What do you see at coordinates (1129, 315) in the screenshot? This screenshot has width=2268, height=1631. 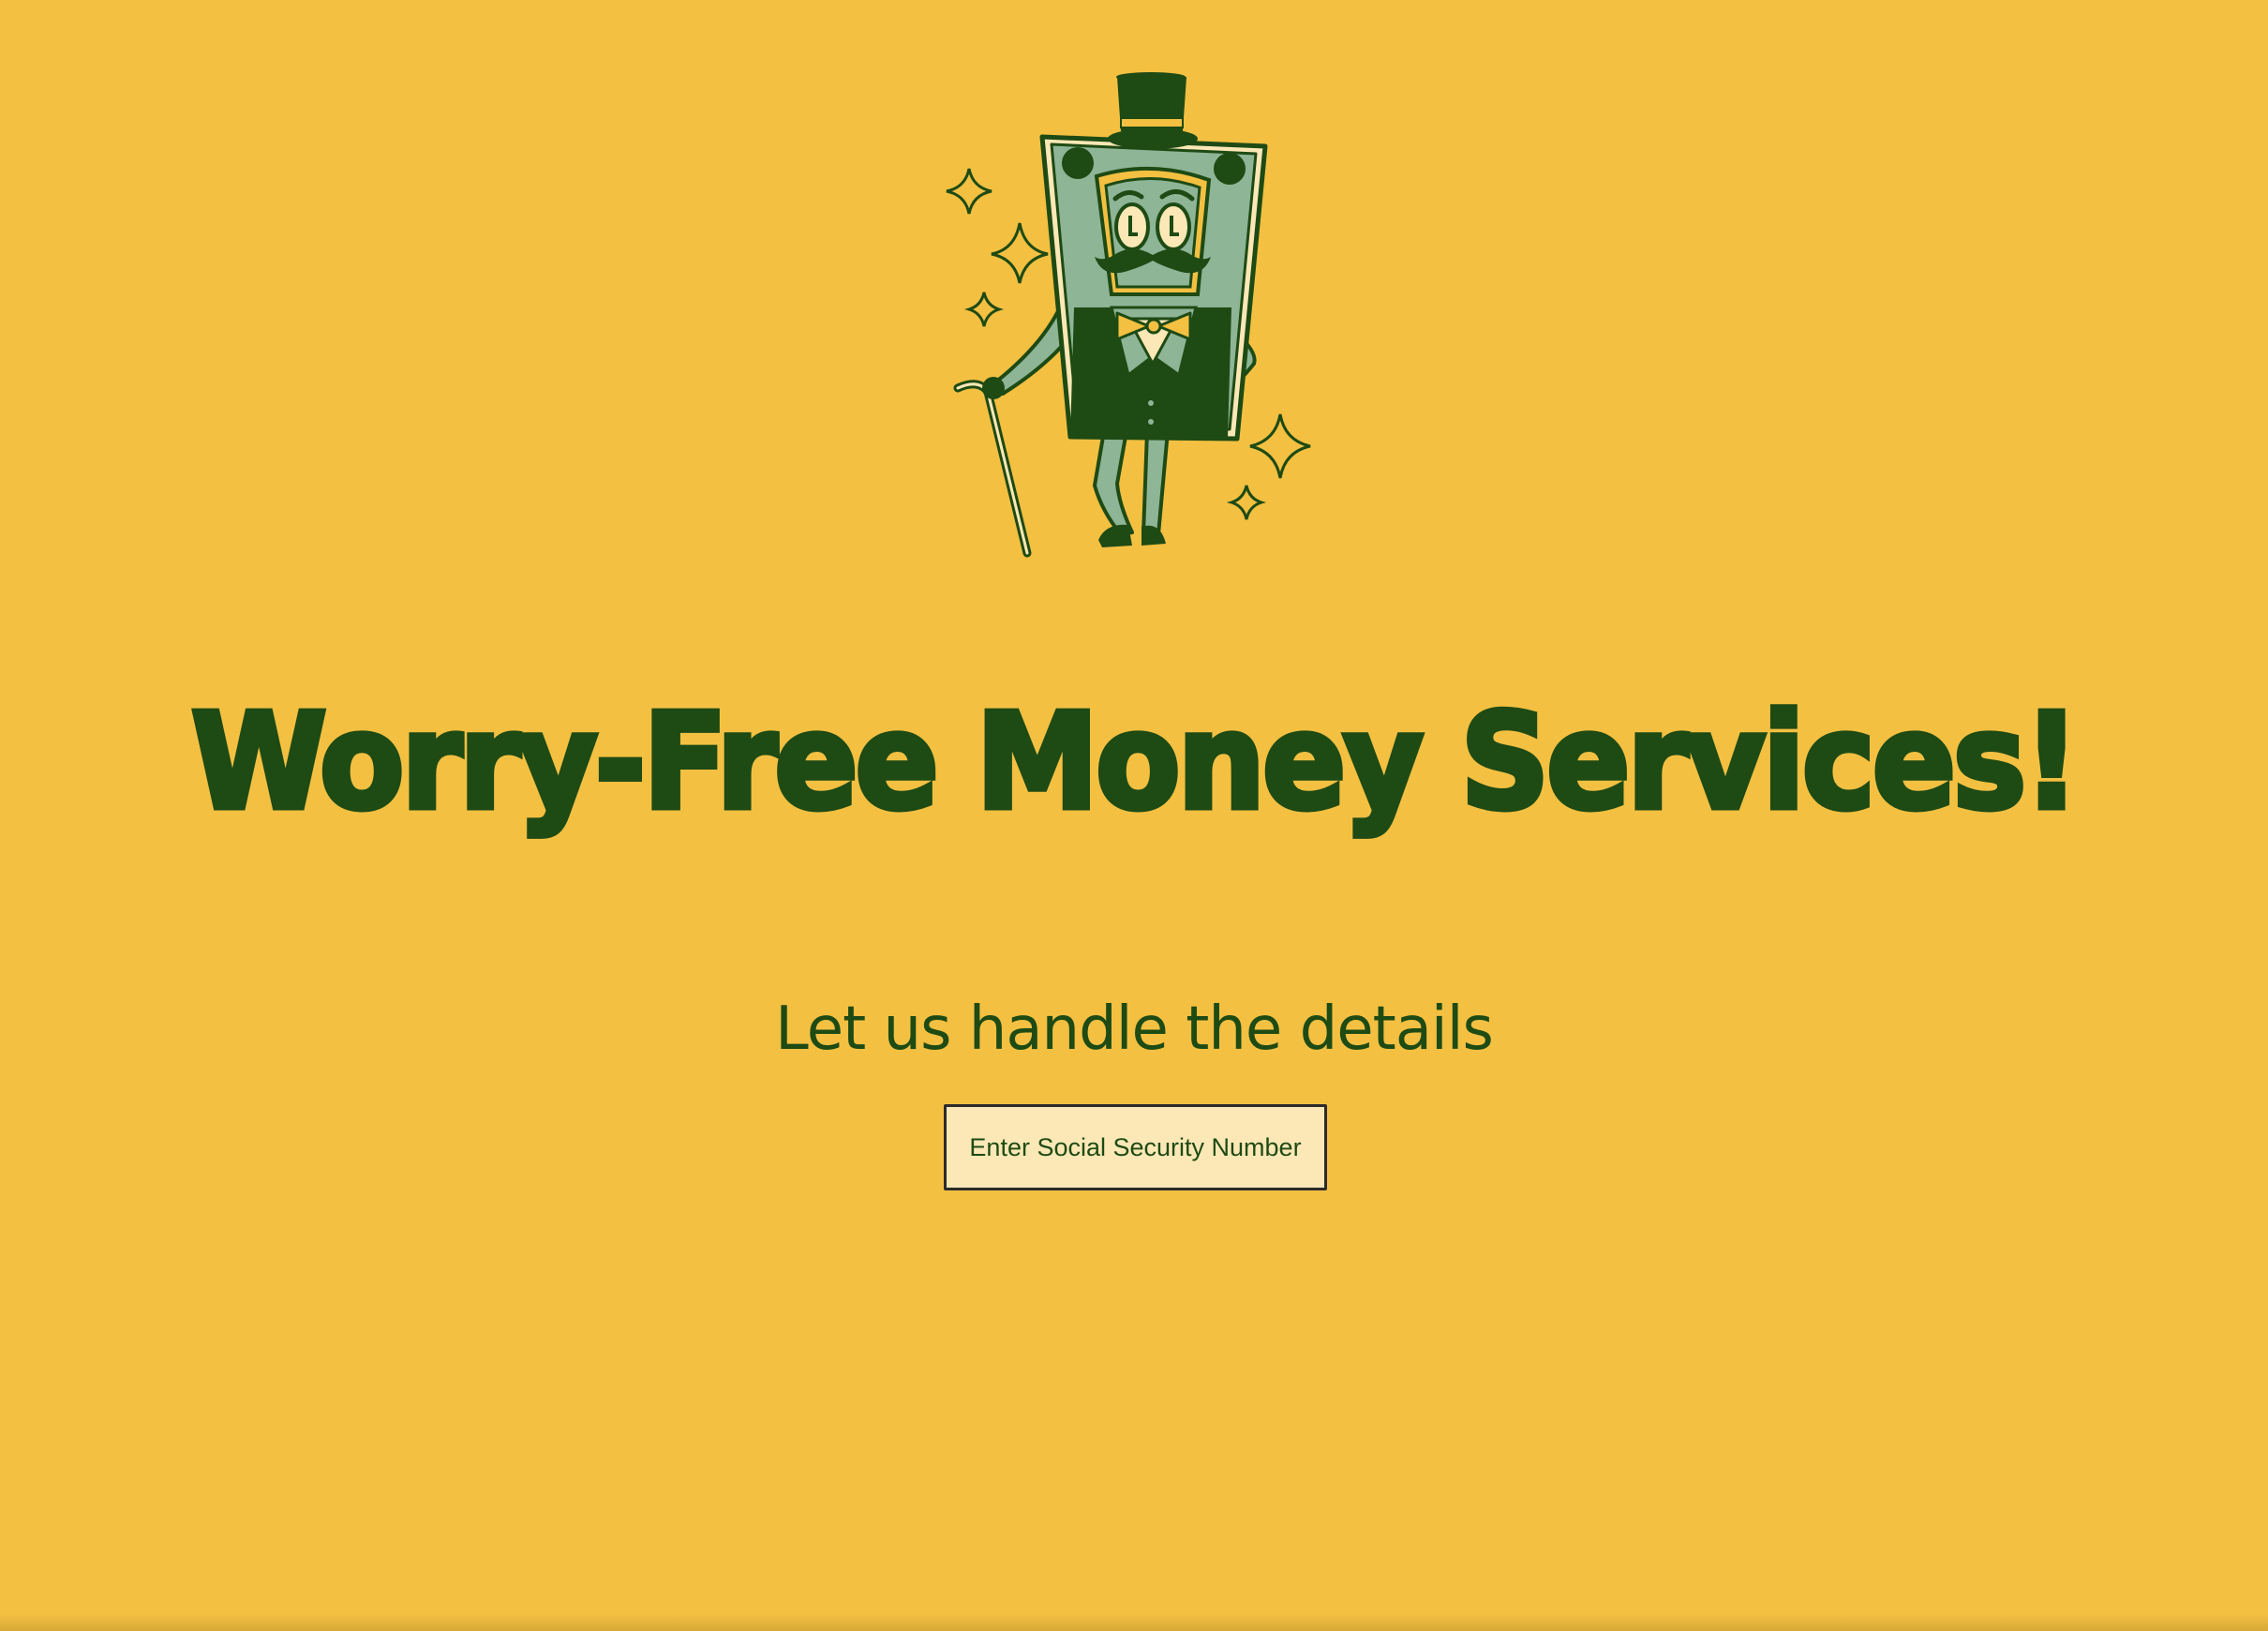 I see `money-mascot-illustration` at bounding box center [1129, 315].